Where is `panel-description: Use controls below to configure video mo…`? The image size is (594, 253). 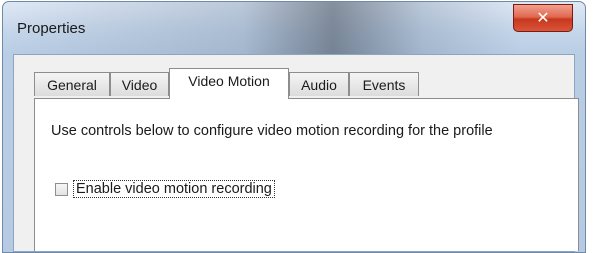
panel-description: Use controls below to configure video mo… is located at coordinates (272, 131).